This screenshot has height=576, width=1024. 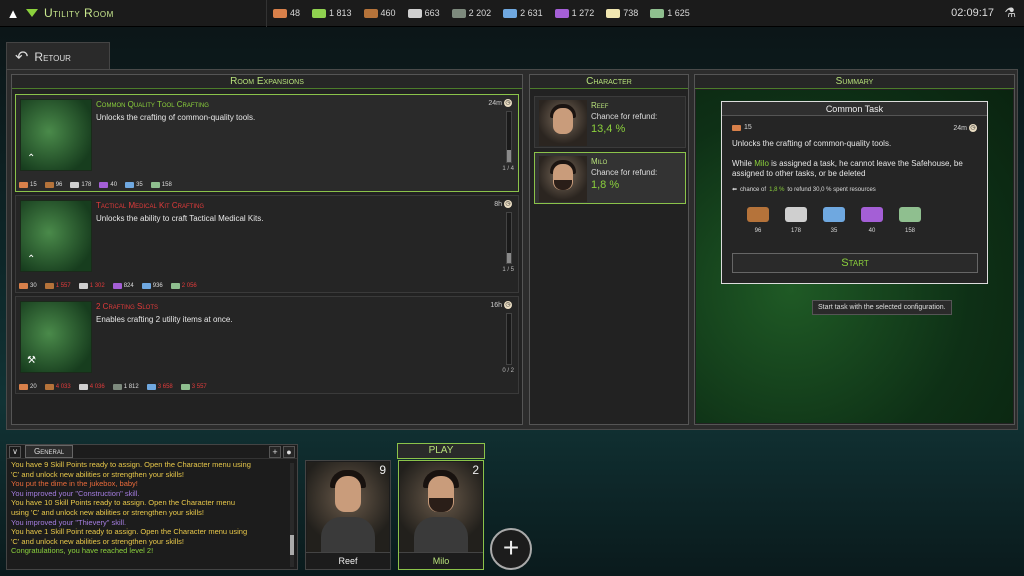 I want to click on task-resource-value: 35, so click(x=834, y=231).